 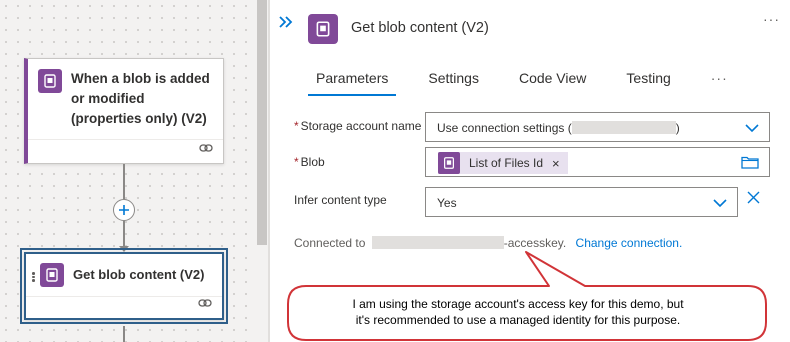 I want to click on tab-parameters: Parameters, so click(x=352, y=81).